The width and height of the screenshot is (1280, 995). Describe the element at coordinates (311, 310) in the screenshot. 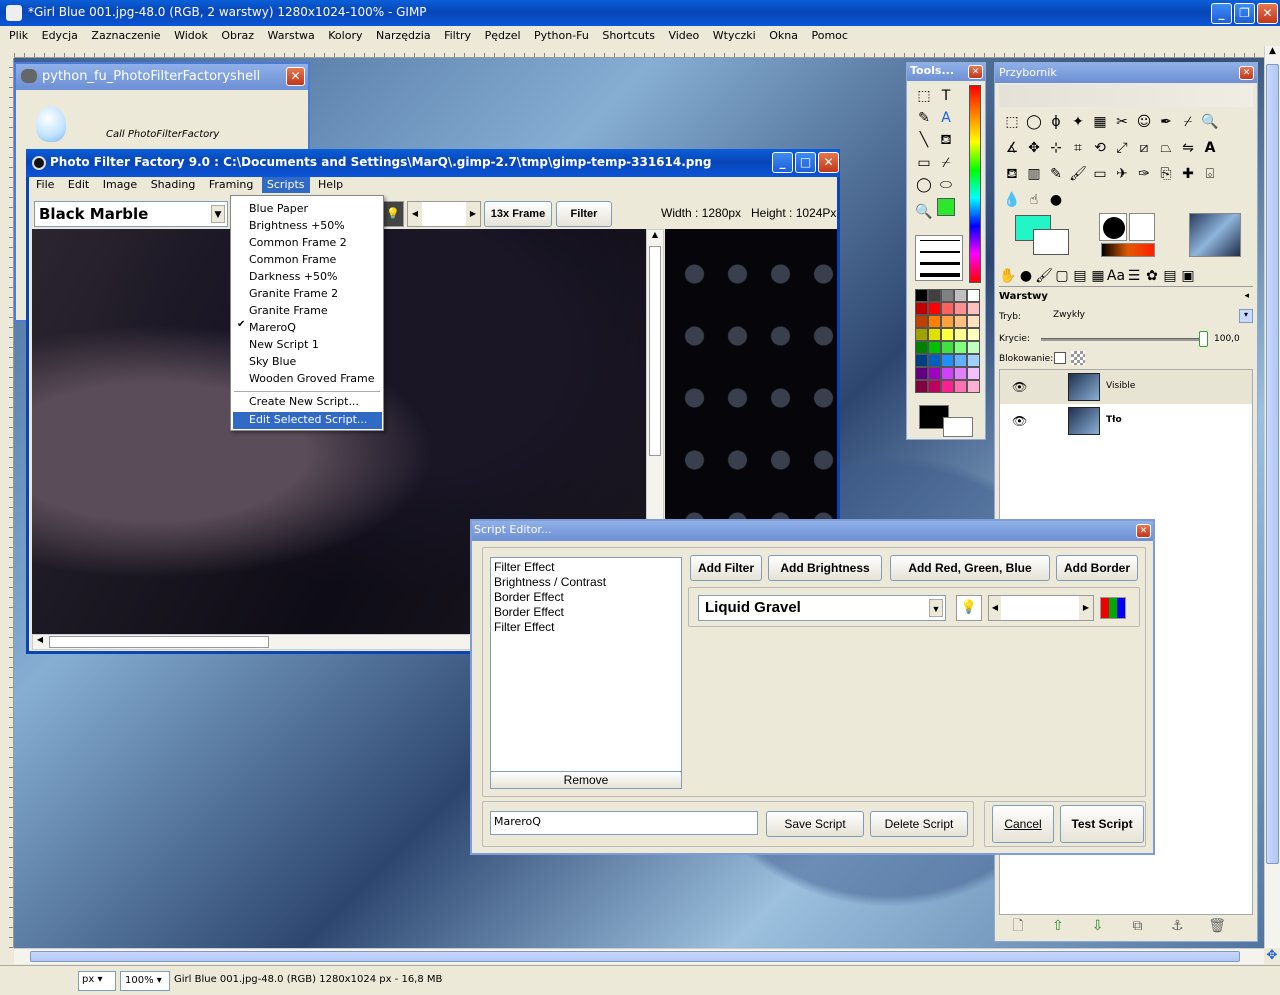

I see `script-item: Granite Frame` at that location.